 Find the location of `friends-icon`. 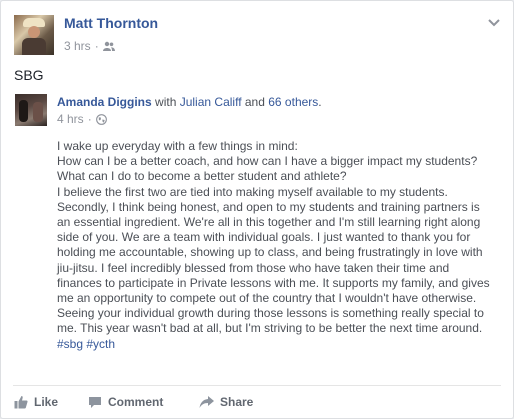

friends-icon is located at coordinates (108, 46).